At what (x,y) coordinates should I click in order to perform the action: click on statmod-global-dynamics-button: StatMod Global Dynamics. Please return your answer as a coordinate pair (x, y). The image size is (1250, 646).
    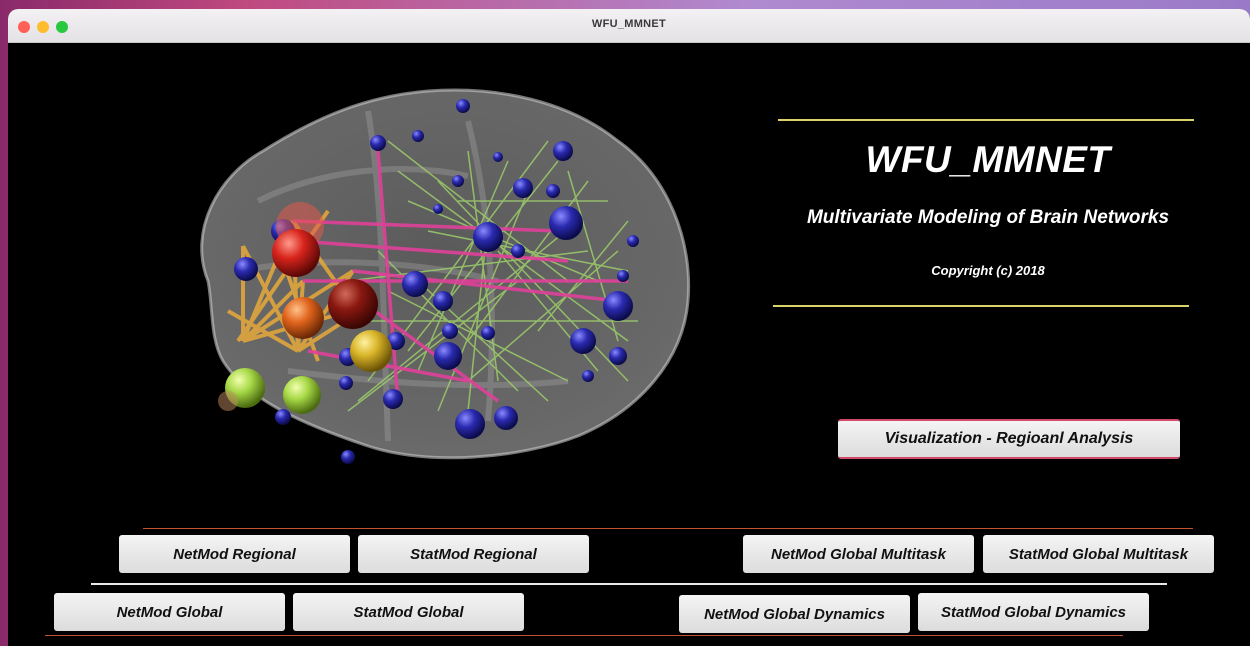
    Looking at the image, I should click on (1033, 612).